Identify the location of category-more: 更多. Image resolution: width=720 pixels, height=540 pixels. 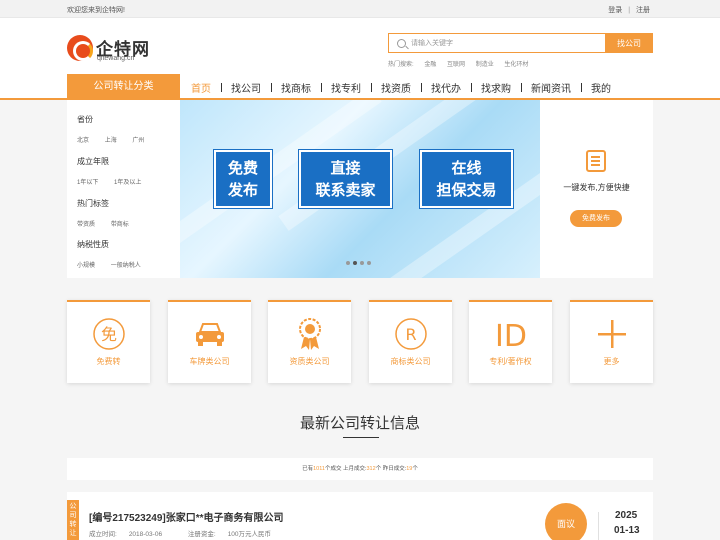
(611, 341).